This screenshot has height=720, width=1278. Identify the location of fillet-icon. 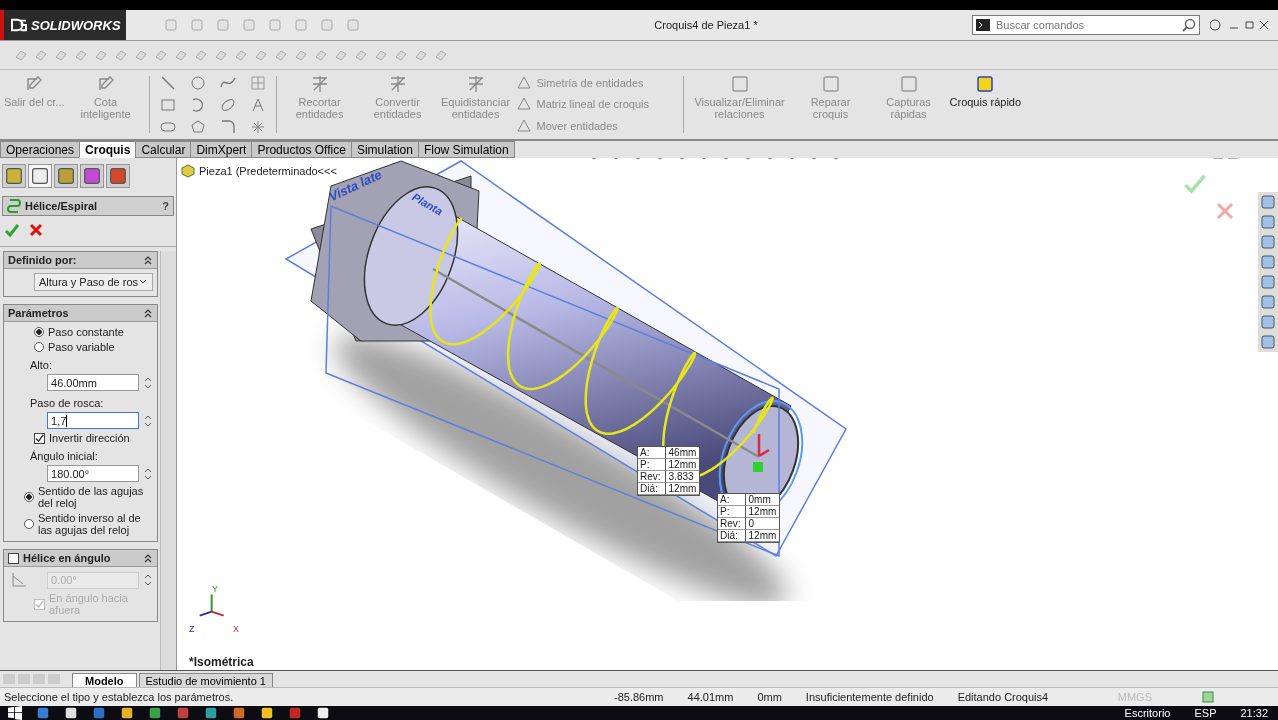
(227, 126).